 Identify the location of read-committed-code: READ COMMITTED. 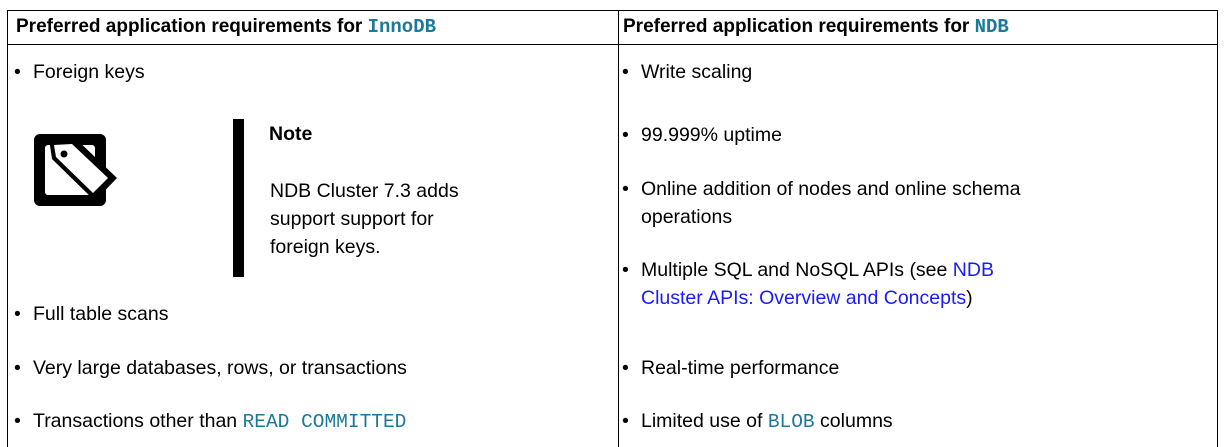
(324, 422).